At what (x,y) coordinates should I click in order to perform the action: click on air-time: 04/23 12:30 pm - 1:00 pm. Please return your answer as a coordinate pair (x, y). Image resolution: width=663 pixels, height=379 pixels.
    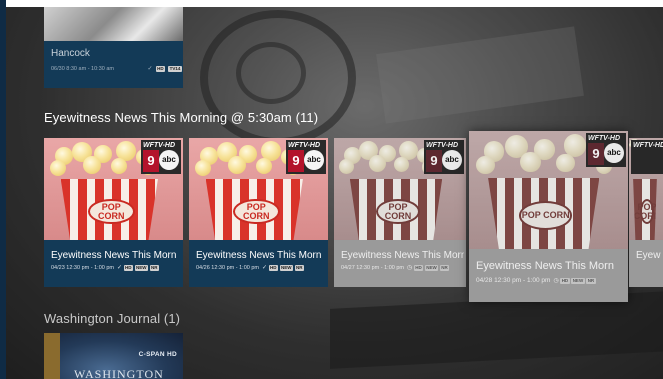
    Looking at the image, I should click on (82, 267).